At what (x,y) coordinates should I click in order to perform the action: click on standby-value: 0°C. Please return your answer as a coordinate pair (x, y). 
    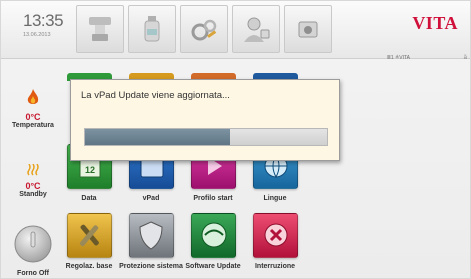
    Looking at the image, I should click on (33, 186).